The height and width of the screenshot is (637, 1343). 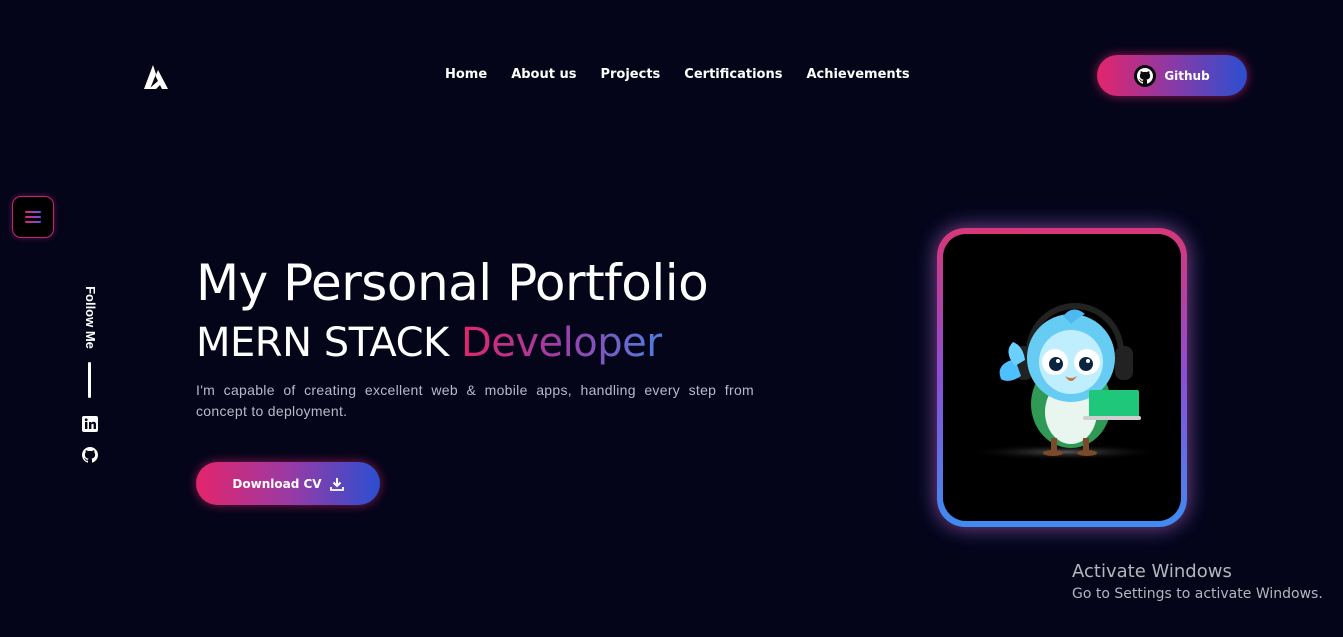 I want to click on download-icon, so click(x=336, y=484).